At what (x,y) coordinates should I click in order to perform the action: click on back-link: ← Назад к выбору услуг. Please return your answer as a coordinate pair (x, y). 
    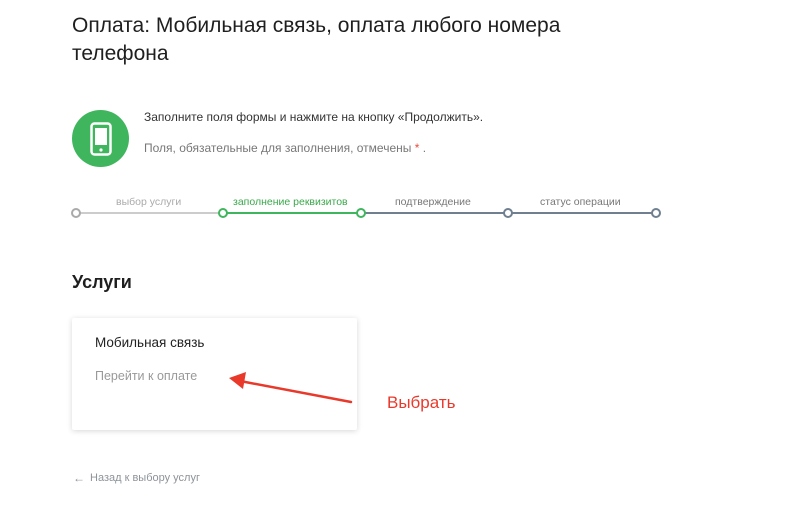
    Looking at the image, I should click on (136, 478).